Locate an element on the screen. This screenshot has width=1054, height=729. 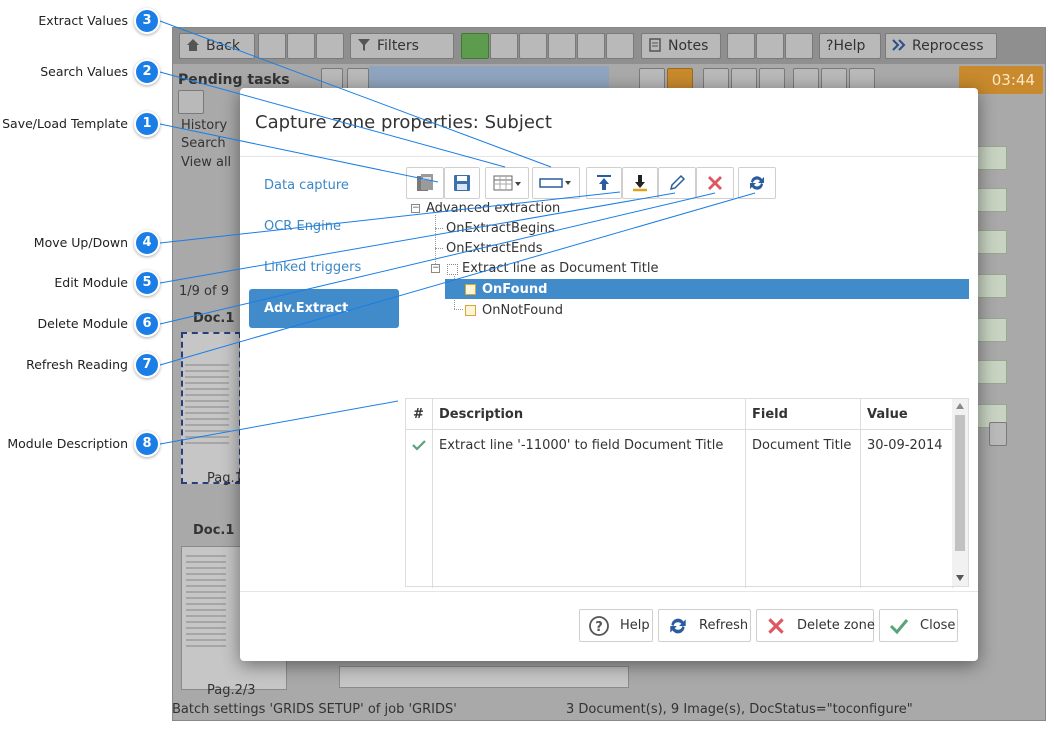
callout-label-move-up-down: Move Up/Down is located at coordinates (80, 242).